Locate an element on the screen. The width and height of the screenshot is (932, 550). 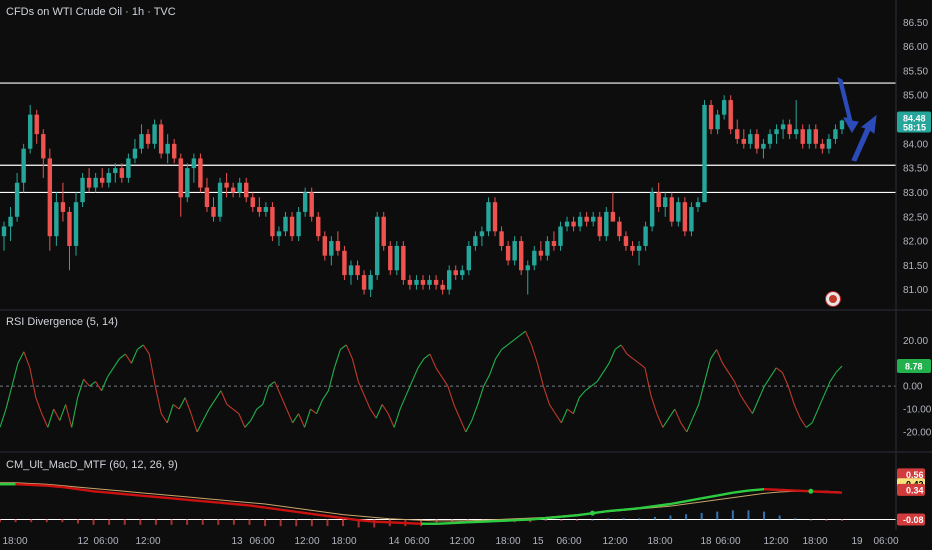
macd-indicator-title: CM_Ult_MacD_MTF (60, 12, 26, 9) is located at coordinates (92, 465).